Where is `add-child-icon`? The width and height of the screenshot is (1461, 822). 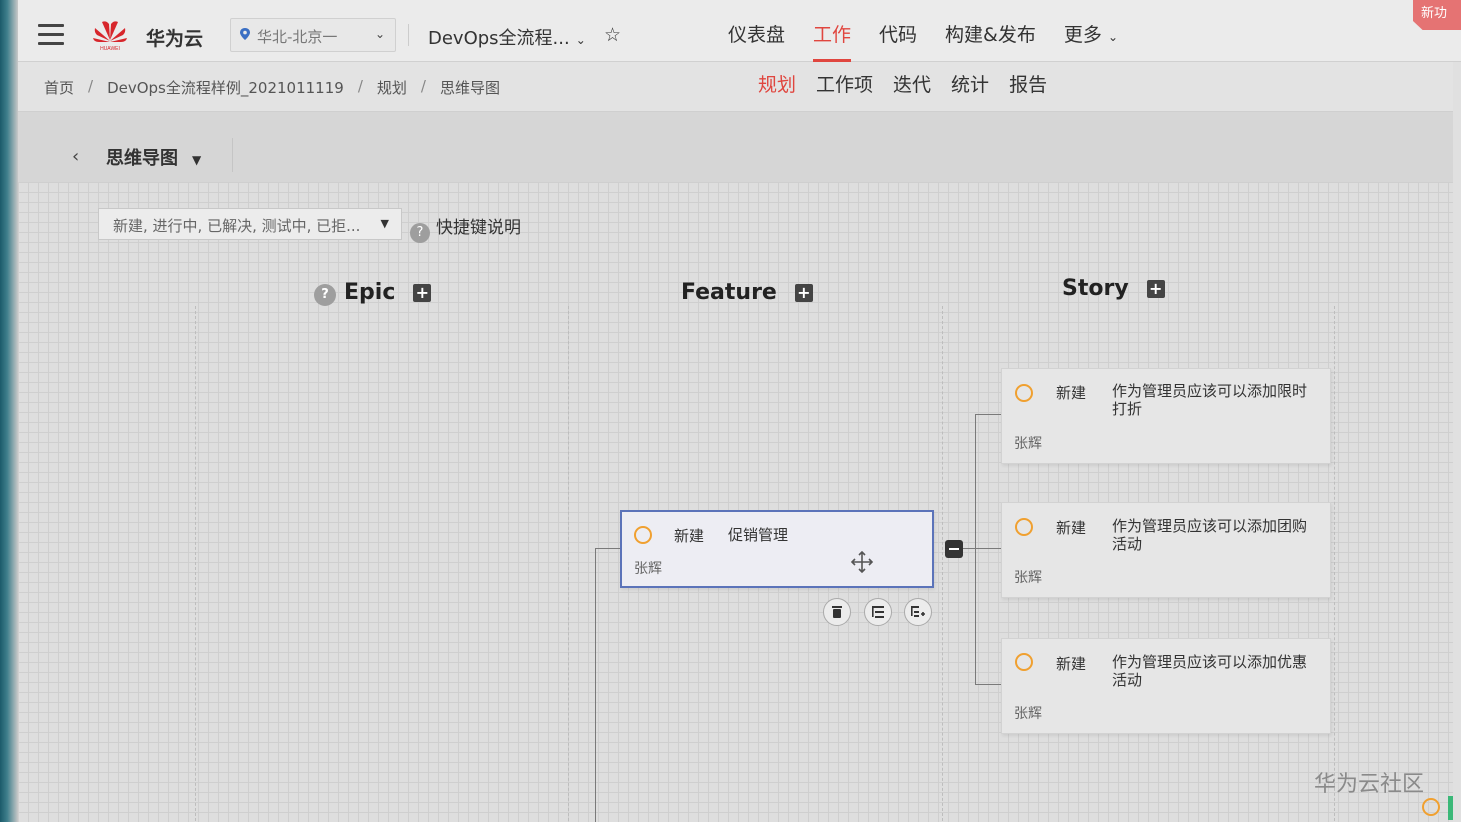
add-child-icon is located at coordinates (918, 611).